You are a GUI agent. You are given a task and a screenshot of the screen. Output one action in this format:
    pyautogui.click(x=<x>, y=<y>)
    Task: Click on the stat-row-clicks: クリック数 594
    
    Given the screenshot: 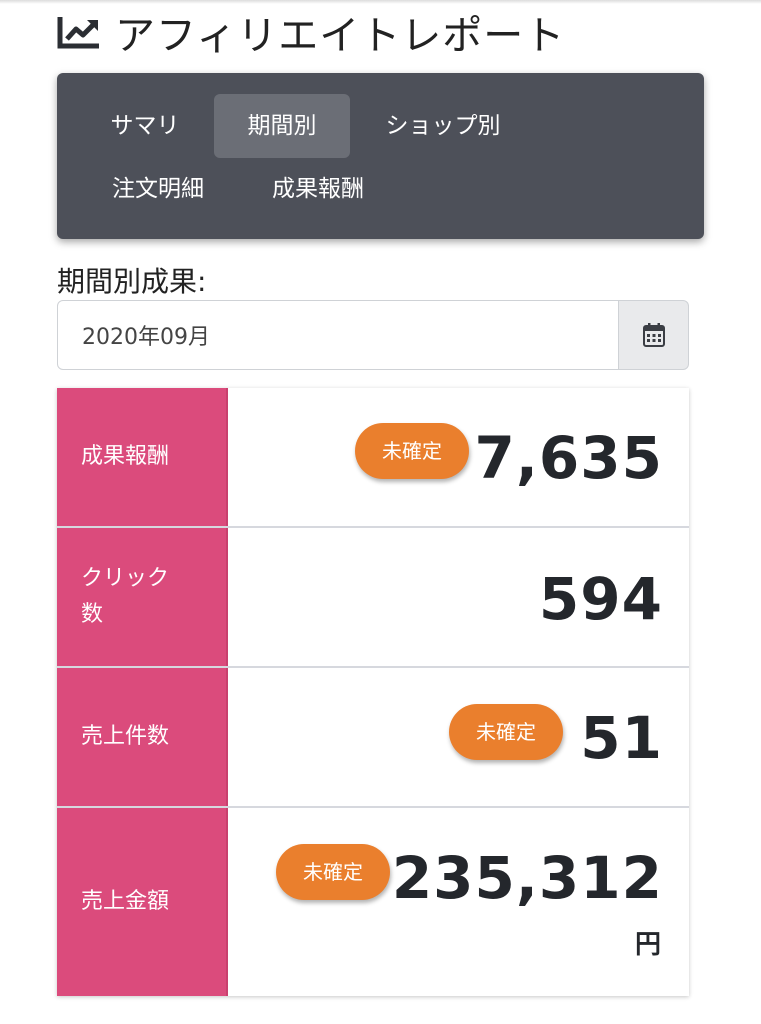 What is the action you would take?
    pyautogui.click(x=373, y=598)
    